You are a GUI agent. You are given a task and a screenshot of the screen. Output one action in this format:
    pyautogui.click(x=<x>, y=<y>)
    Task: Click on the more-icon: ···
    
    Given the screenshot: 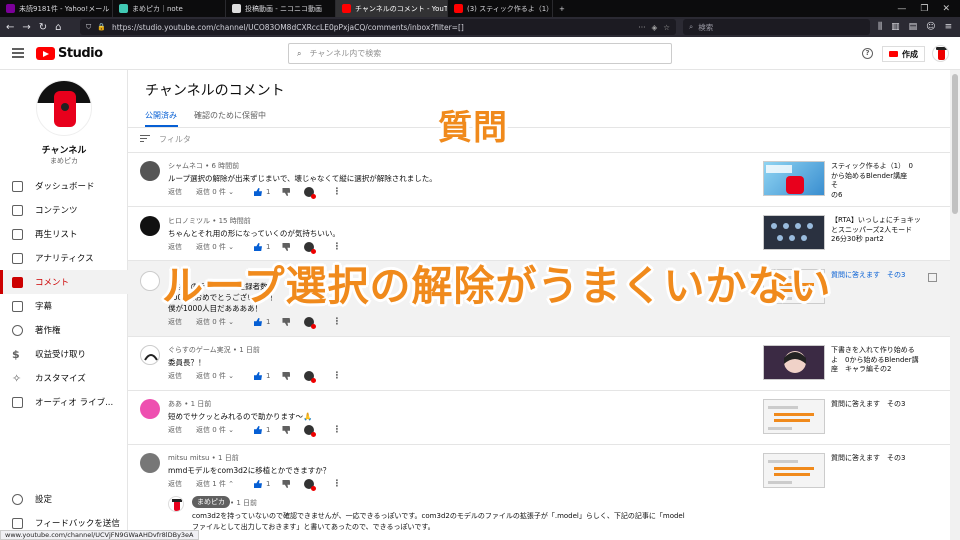 What is the action you would take?
    pyautogui.click(x=641, y=27)
    